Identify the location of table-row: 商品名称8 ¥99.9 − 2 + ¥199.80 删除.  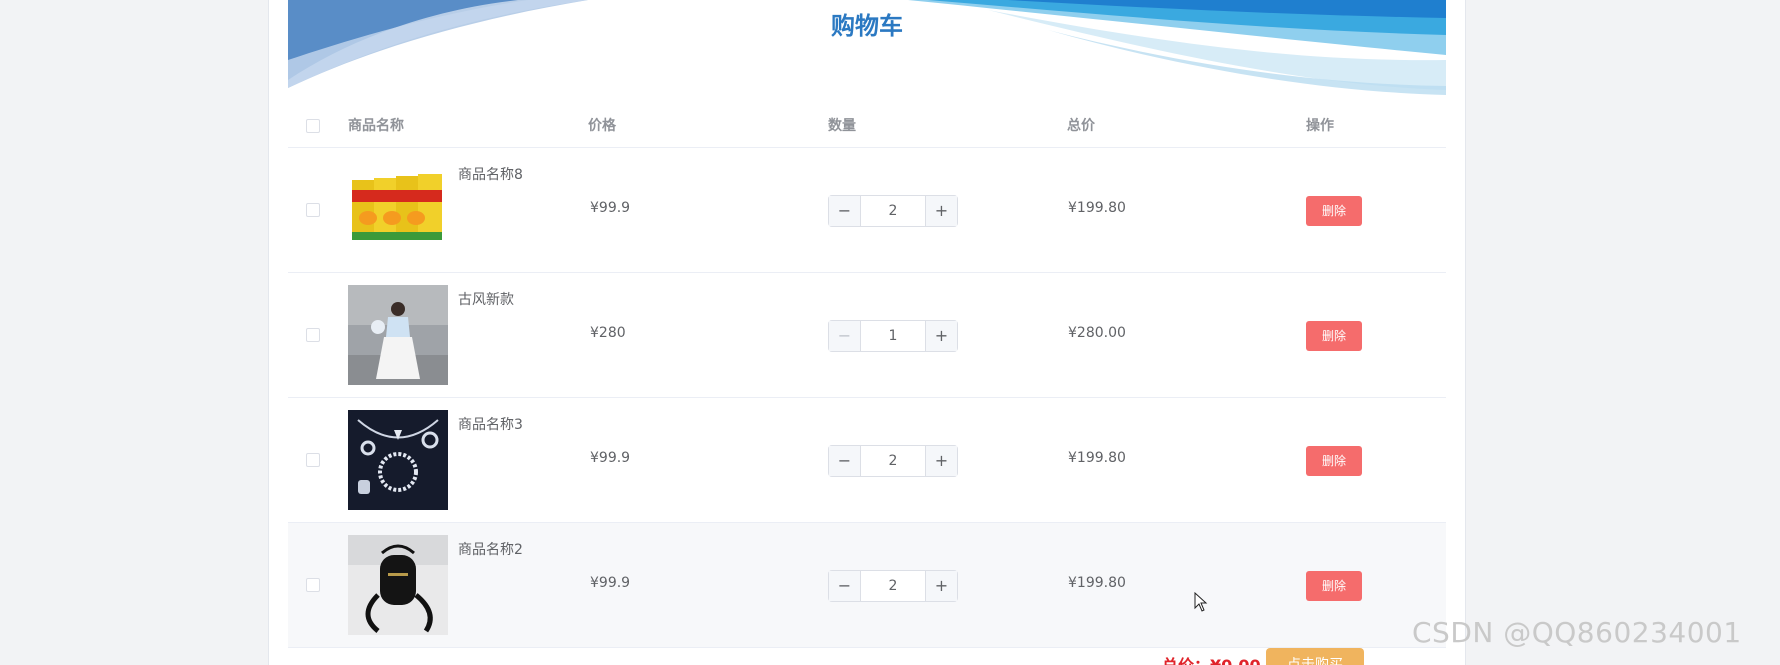
(867, 210).